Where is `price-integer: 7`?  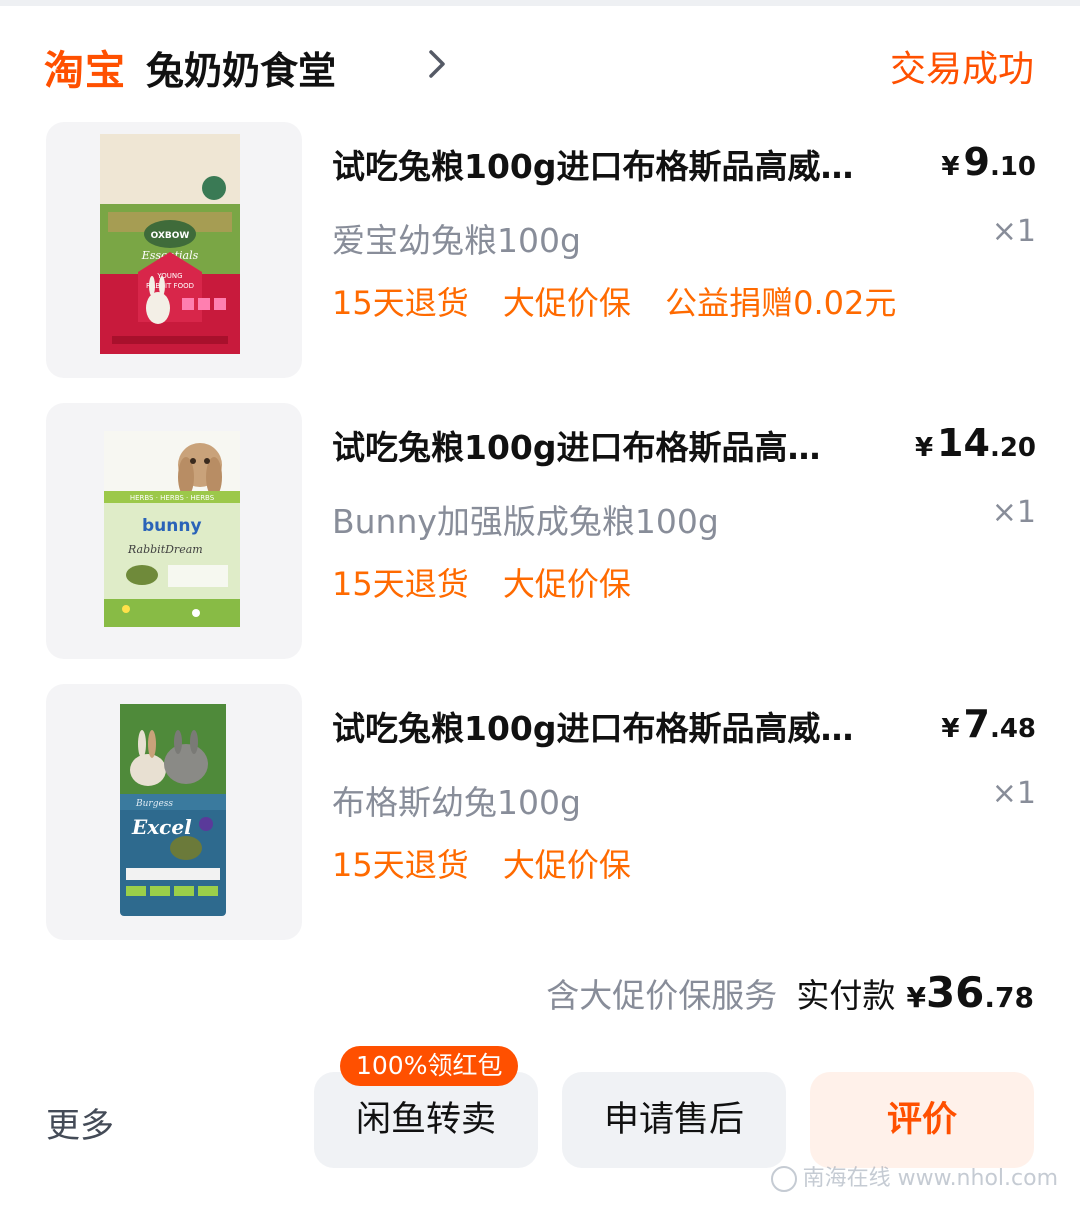 price-integer: 7 is located at coordinates (976, 724).